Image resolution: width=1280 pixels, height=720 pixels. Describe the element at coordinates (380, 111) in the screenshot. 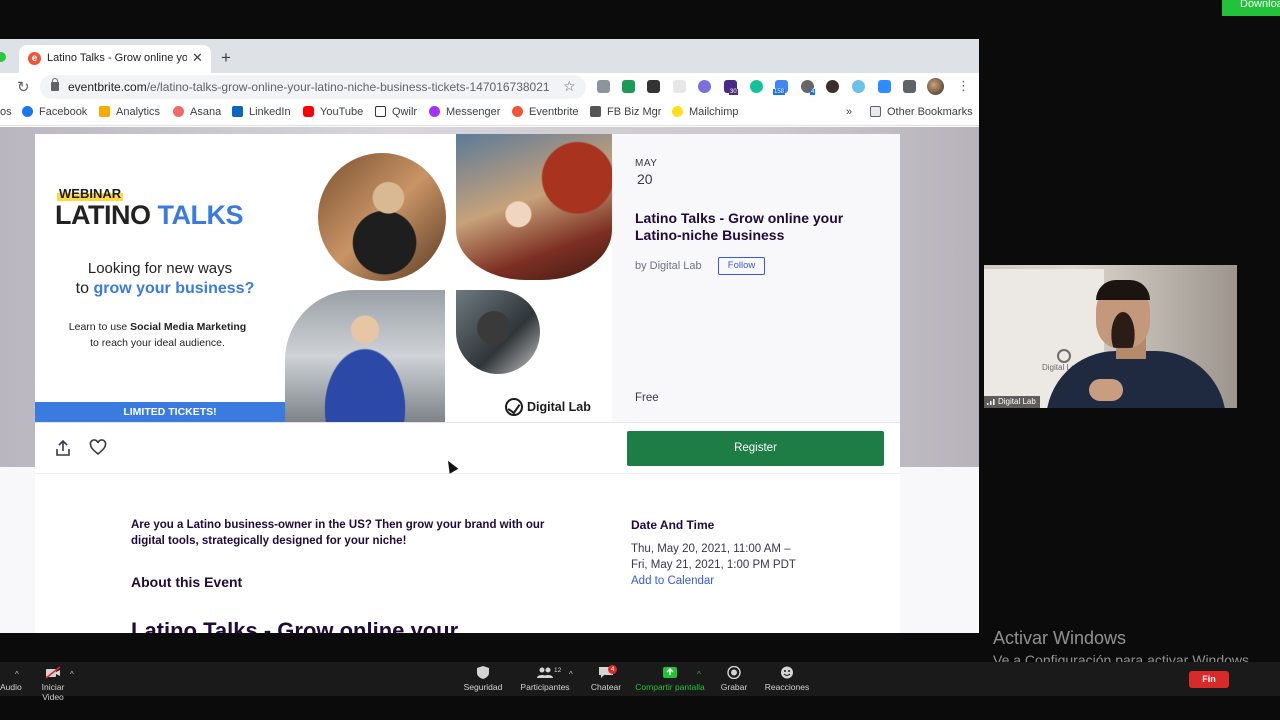

I see `qwilr-icon` at that location.